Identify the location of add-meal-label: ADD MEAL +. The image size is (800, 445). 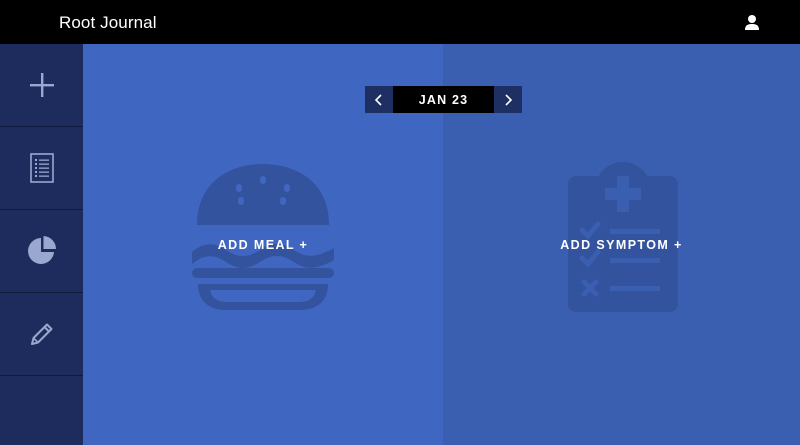
(263, 244).